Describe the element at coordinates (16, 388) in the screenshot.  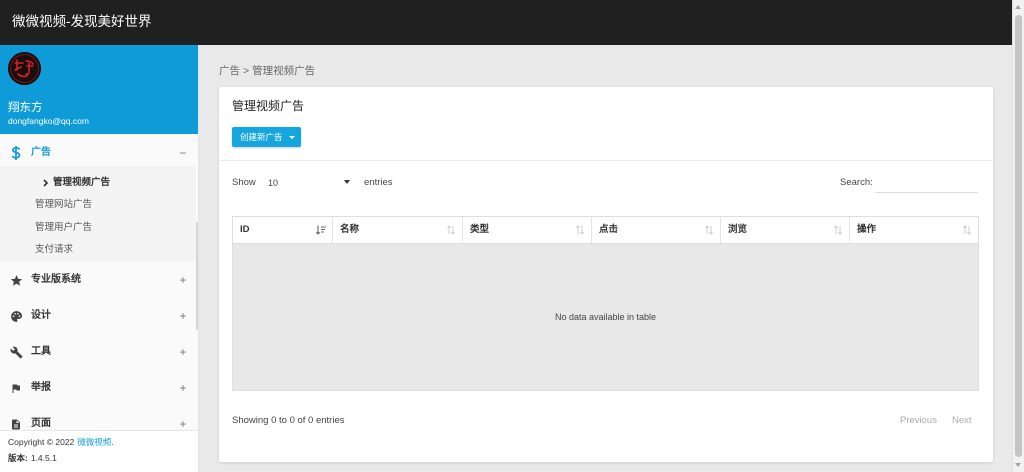
I see `flag-icon` at that location.